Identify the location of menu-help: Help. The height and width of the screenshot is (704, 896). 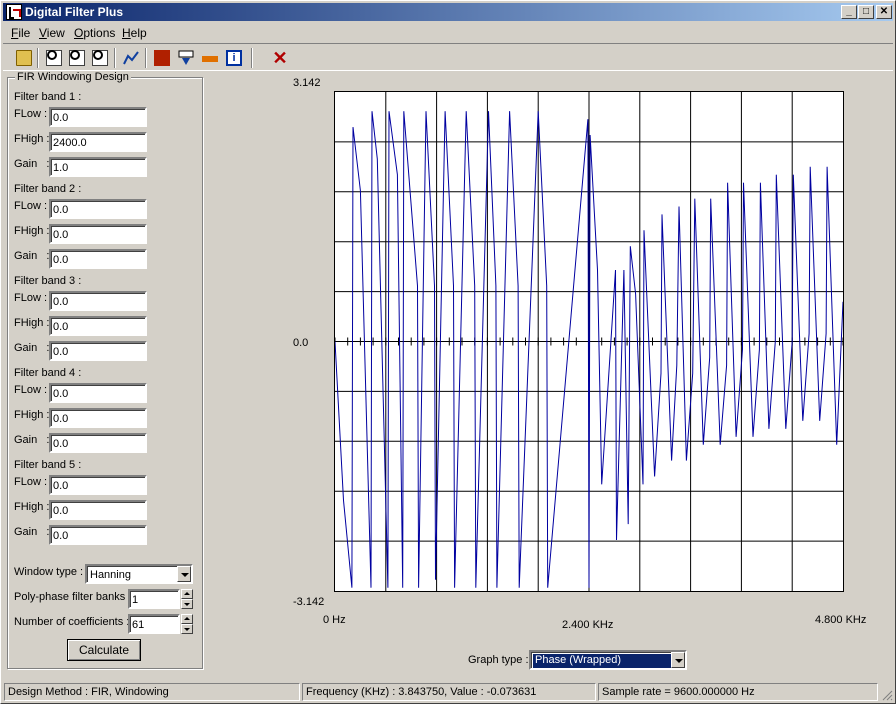
(134, 33).